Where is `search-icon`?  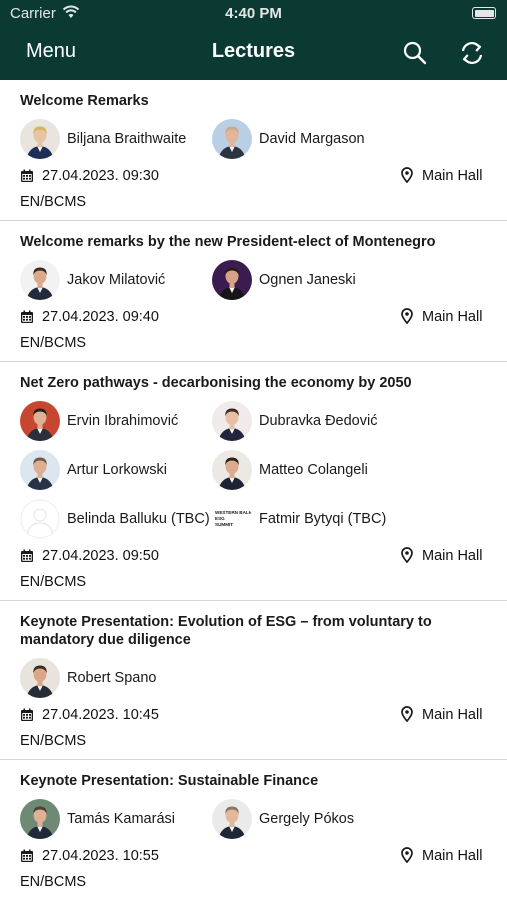
search-icon is located at coordinates (415, 53).